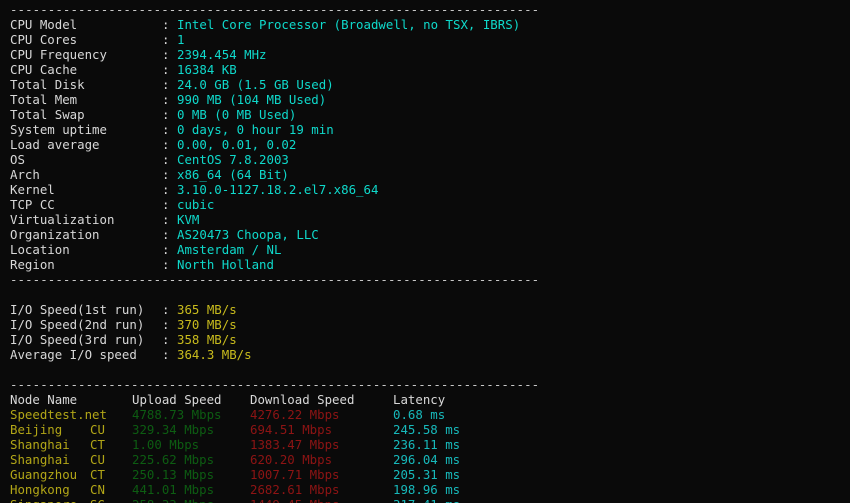  Describe the element at coordinates (173, 474) in the screenshot. I see `speedtest-upload: 250.13 Mbps` at that location.